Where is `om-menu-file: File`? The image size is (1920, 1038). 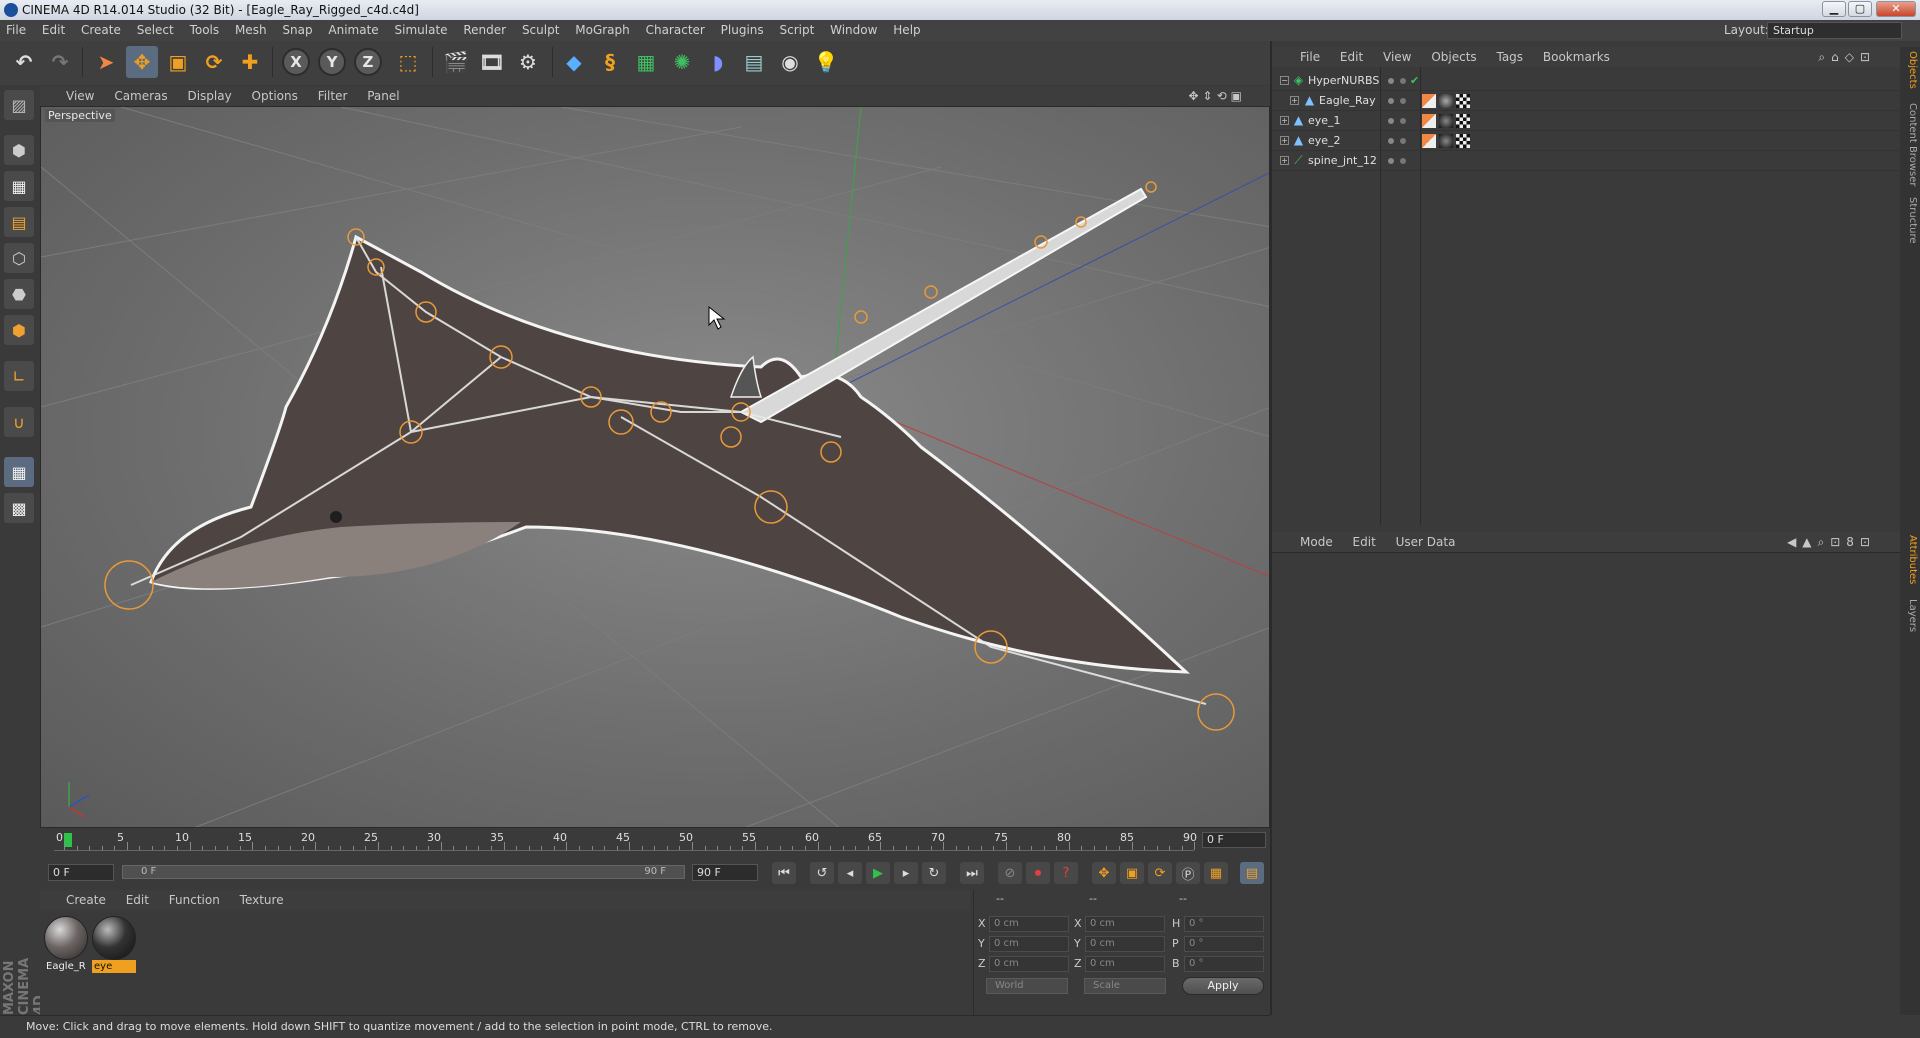
om-menu-file: File is located at coordinates (1310, 57).